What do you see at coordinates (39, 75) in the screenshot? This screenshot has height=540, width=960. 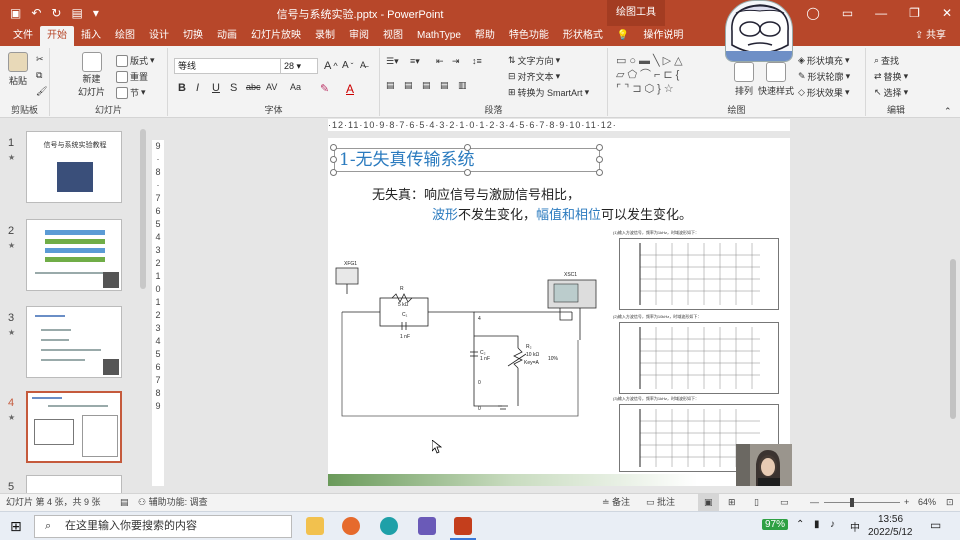 I see `copy-icon: ⧉` at bounding box center [39, 75].